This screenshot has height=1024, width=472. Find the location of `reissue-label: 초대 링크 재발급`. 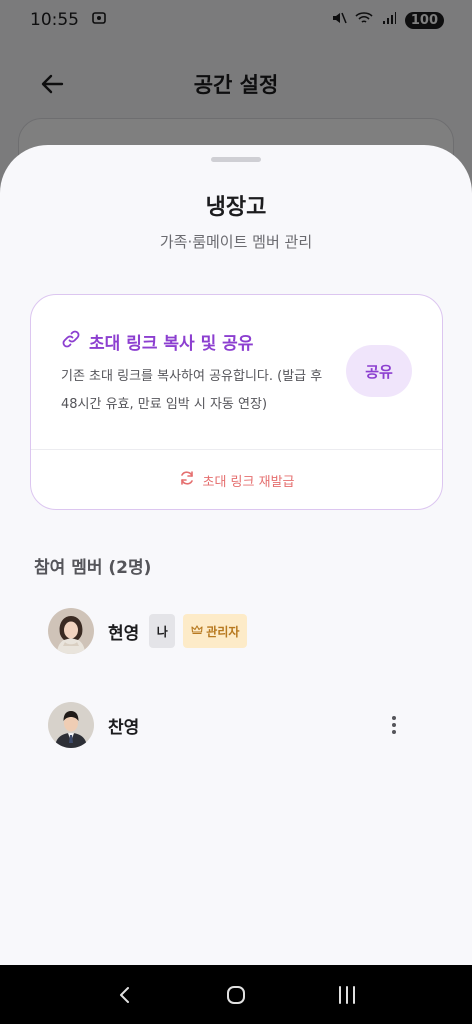

reissue-label: 초대 링크 재발급 is located at coordinates (248, 482).